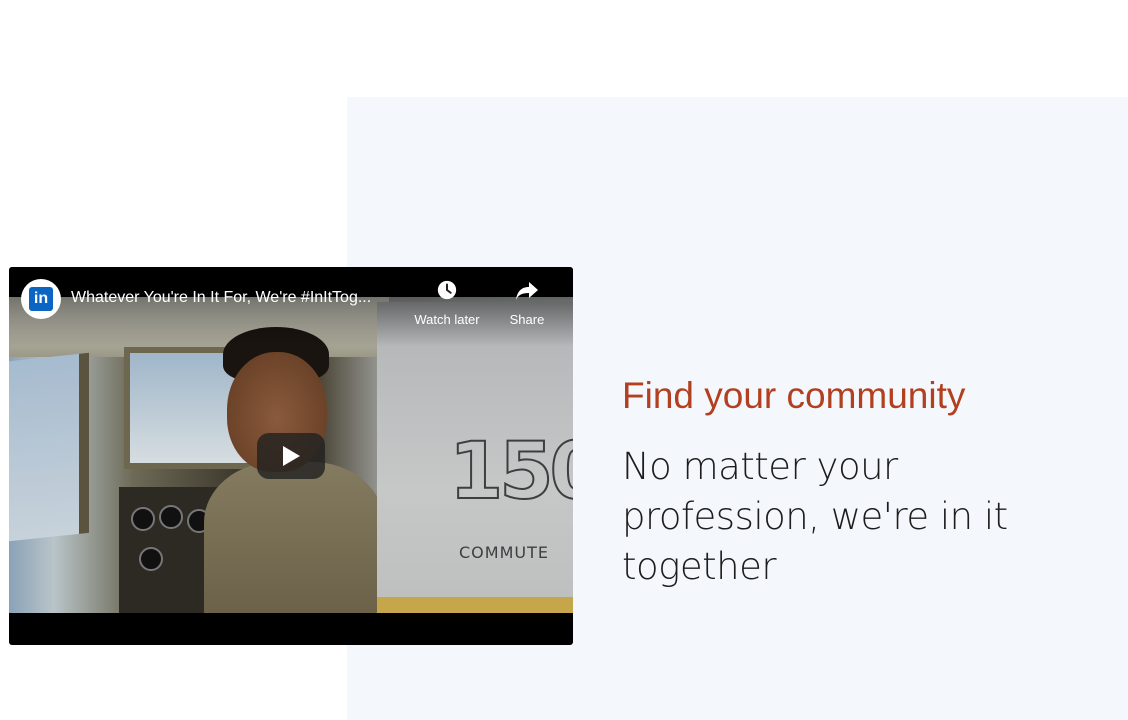  I want to click on channel-avatar: in, so click(41, 299).